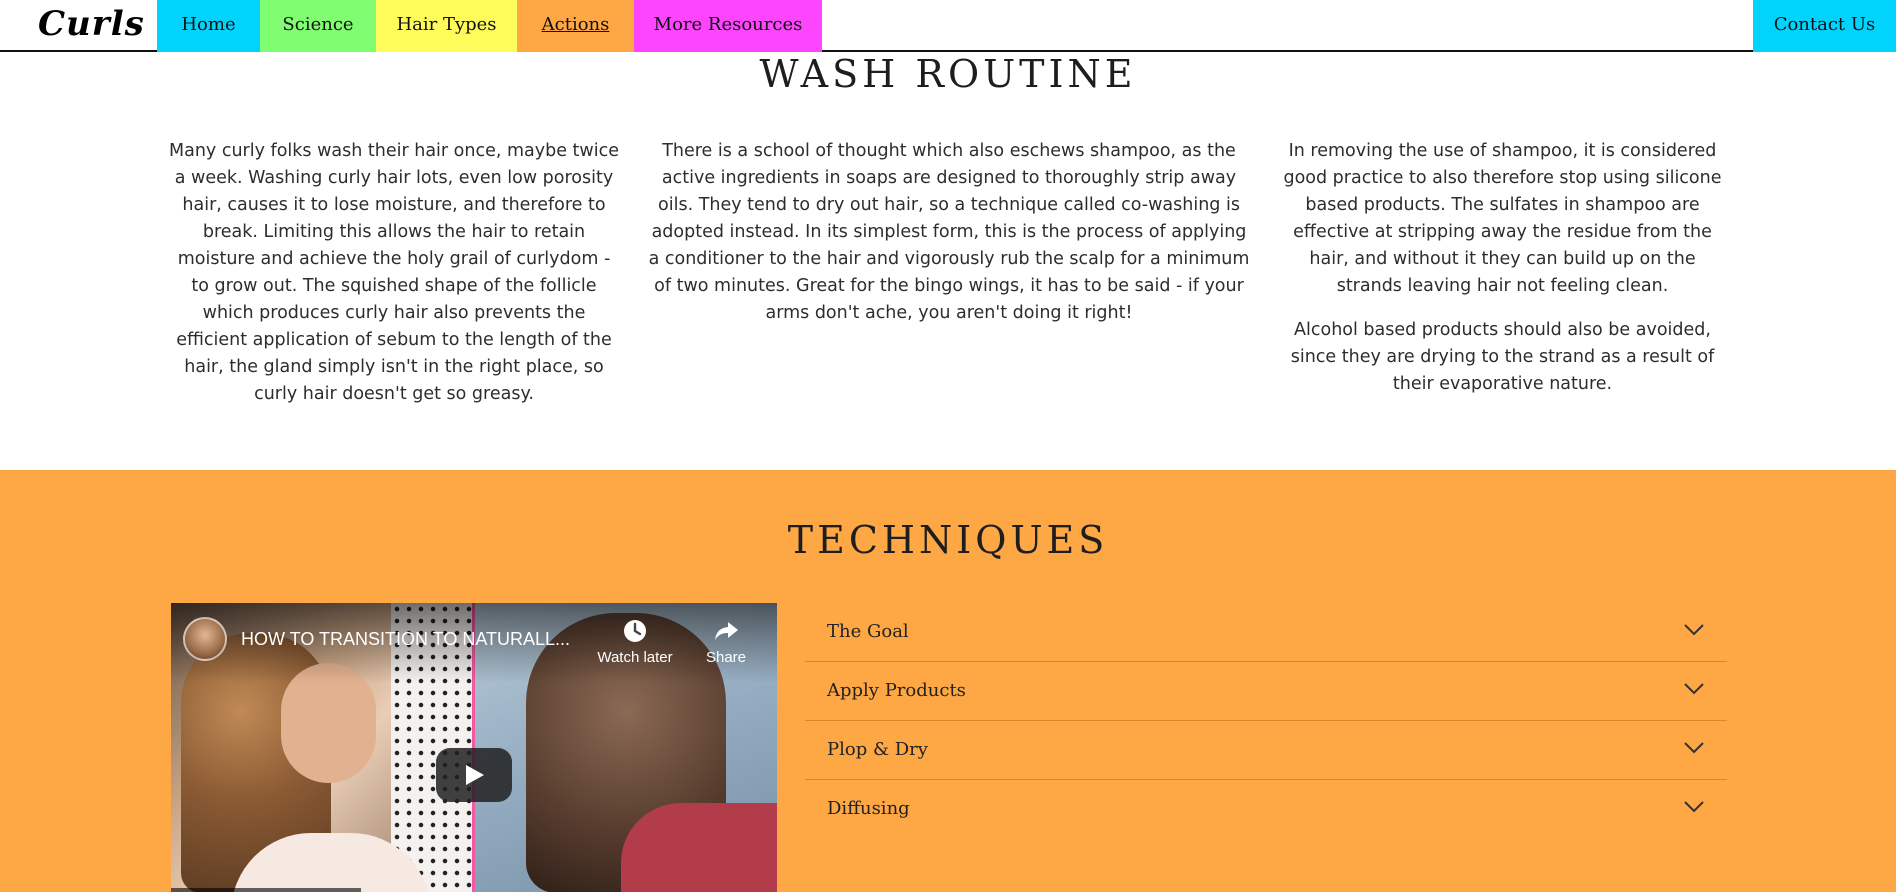 The height and width of the screenshot is (892, 1896). I want to click on video-progress-bar, so click(266, 890).